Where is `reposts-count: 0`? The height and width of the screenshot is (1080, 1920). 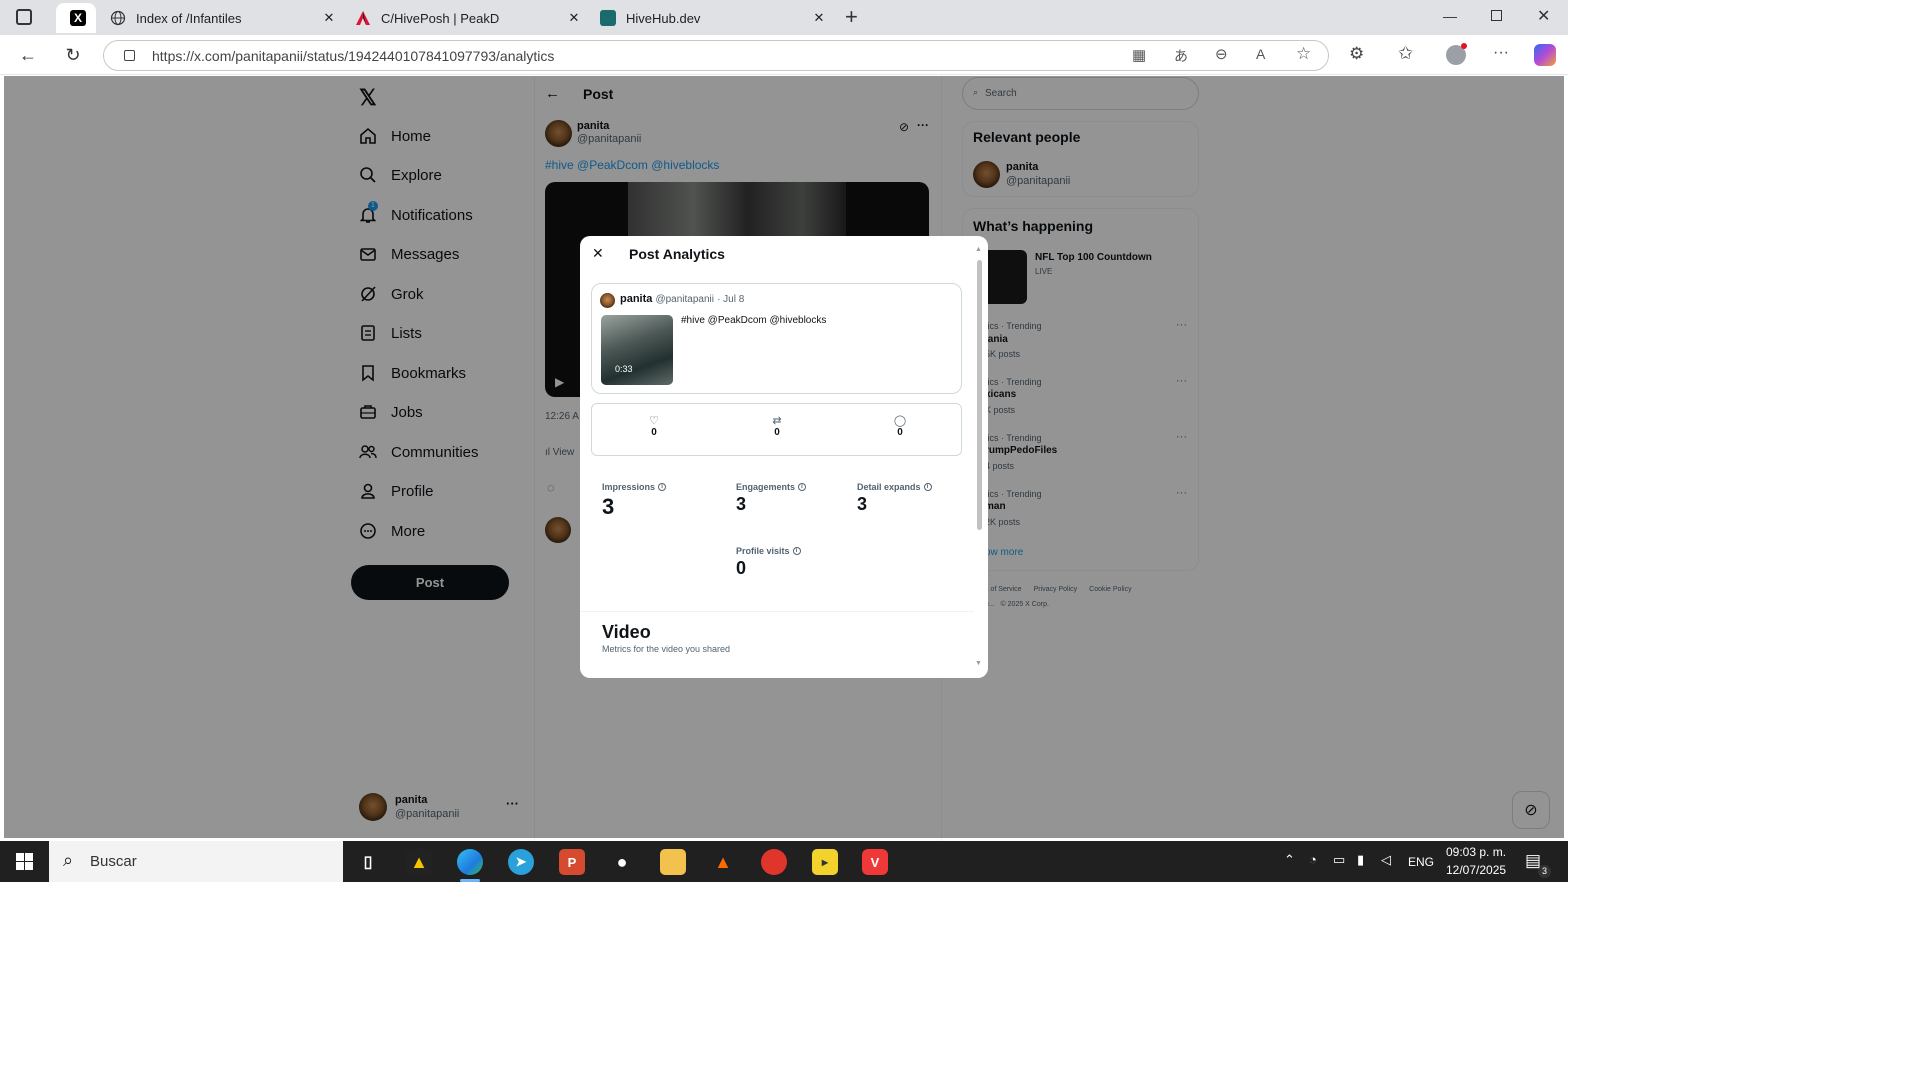
reposts-count: 0 is located at coordinates (777, 432).